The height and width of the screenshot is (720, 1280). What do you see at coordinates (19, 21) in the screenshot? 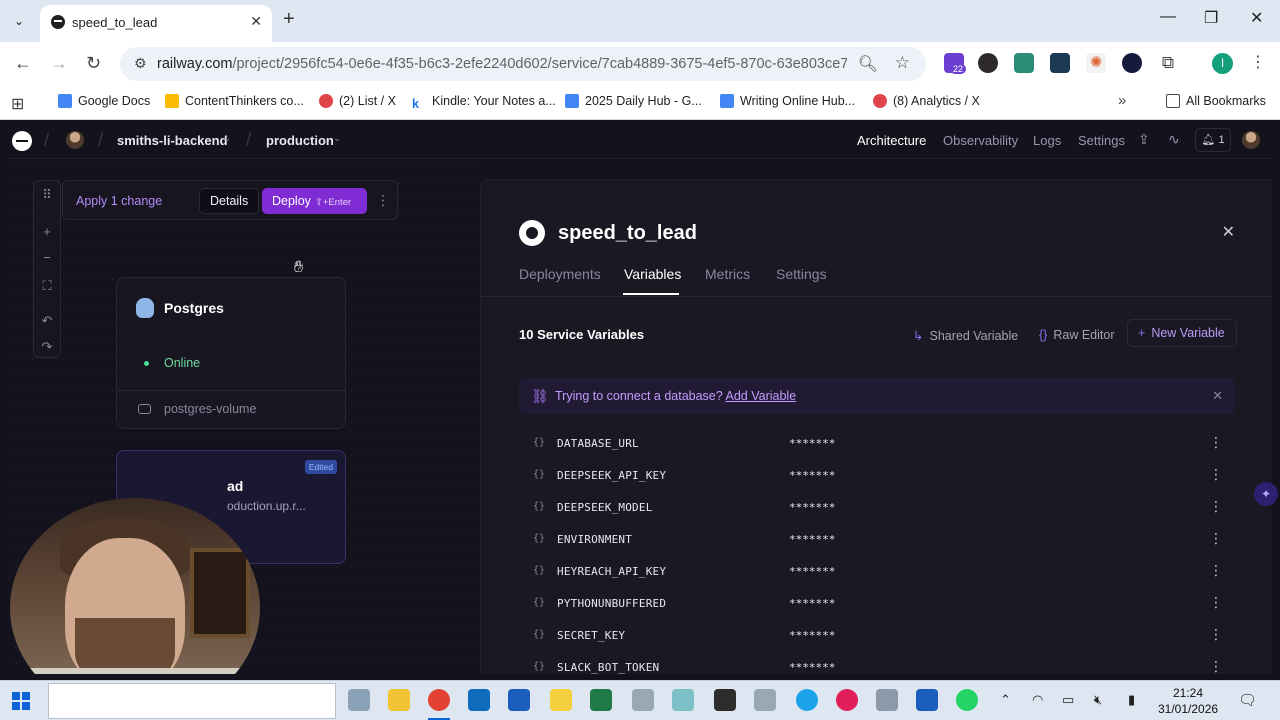
I see `tab-search-icon: ⌄` at bounding box center [19, 21].